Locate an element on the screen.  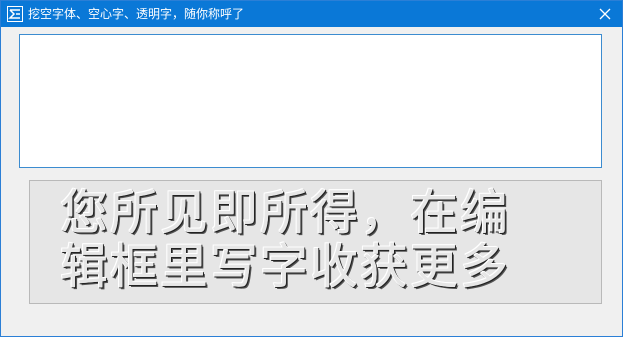
close-icon is located at coordinates (605, 14).